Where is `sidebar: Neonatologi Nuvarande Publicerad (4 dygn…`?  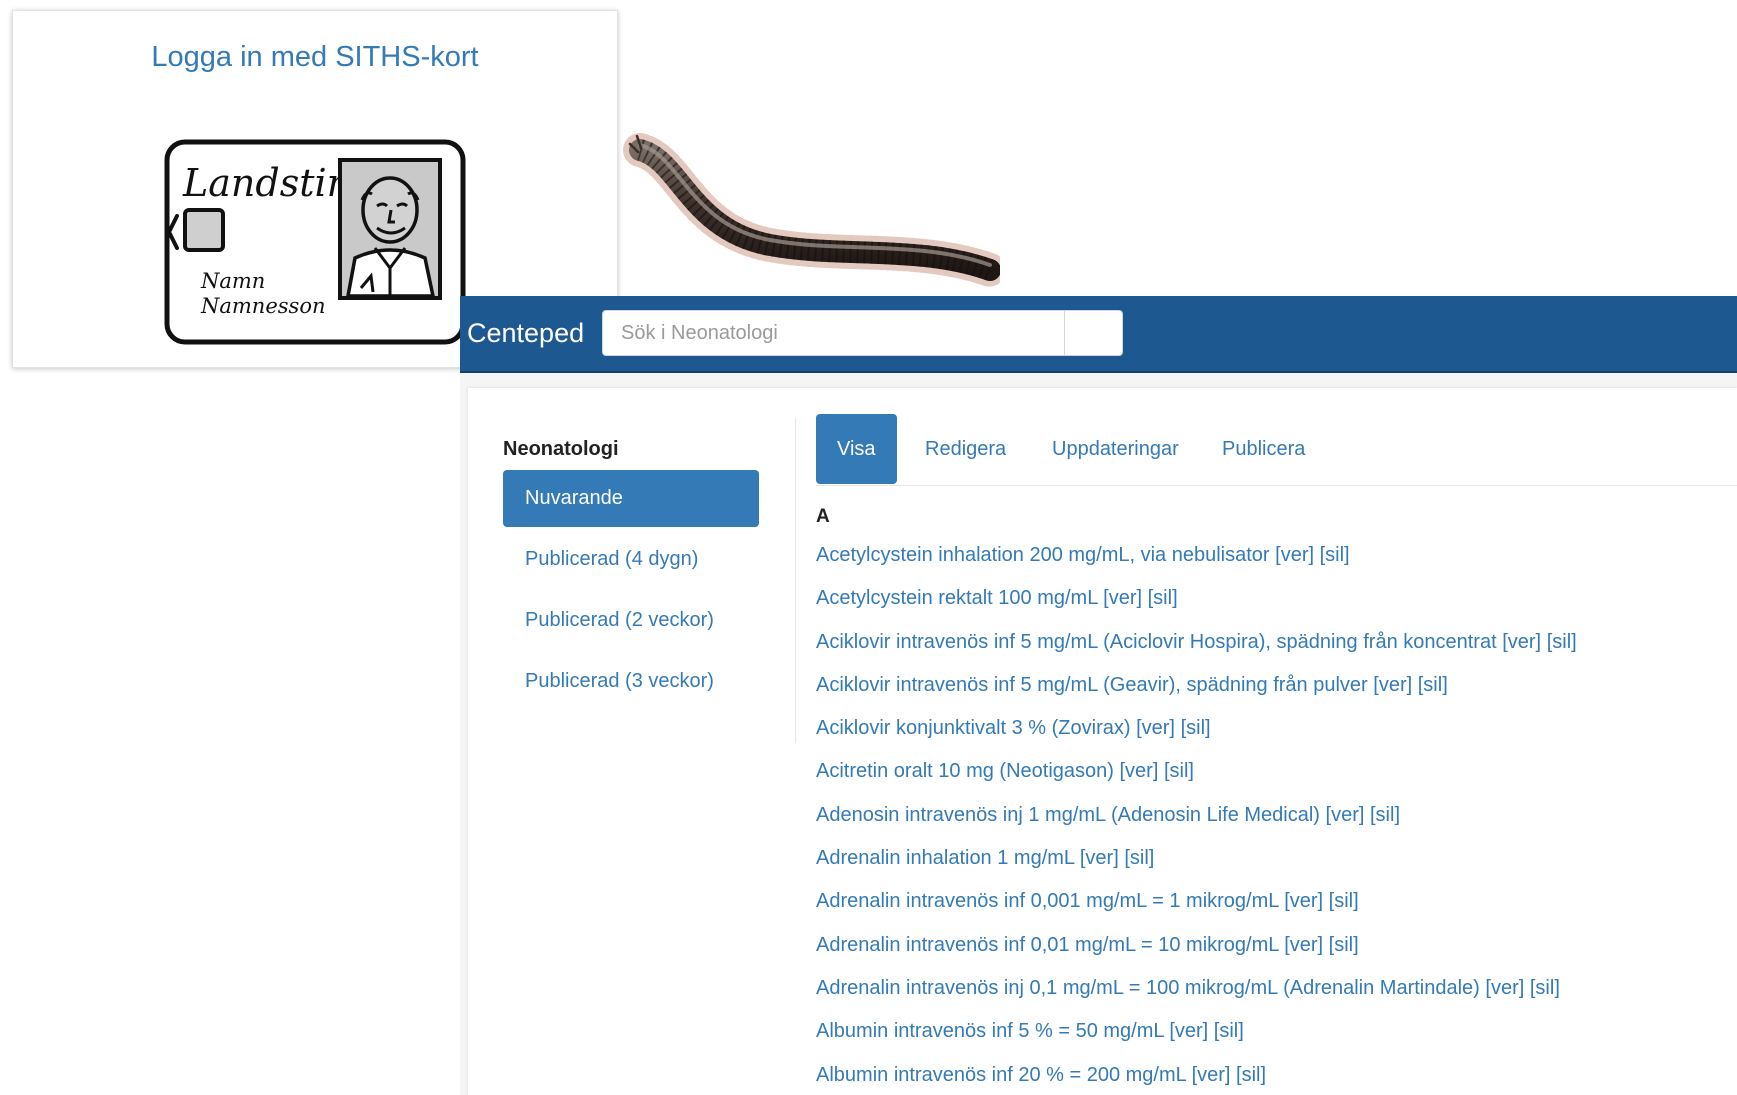
sidebar: Neonatologi Nuvarande Publicerad (4 dygn… is located at coordinates (631, 576).